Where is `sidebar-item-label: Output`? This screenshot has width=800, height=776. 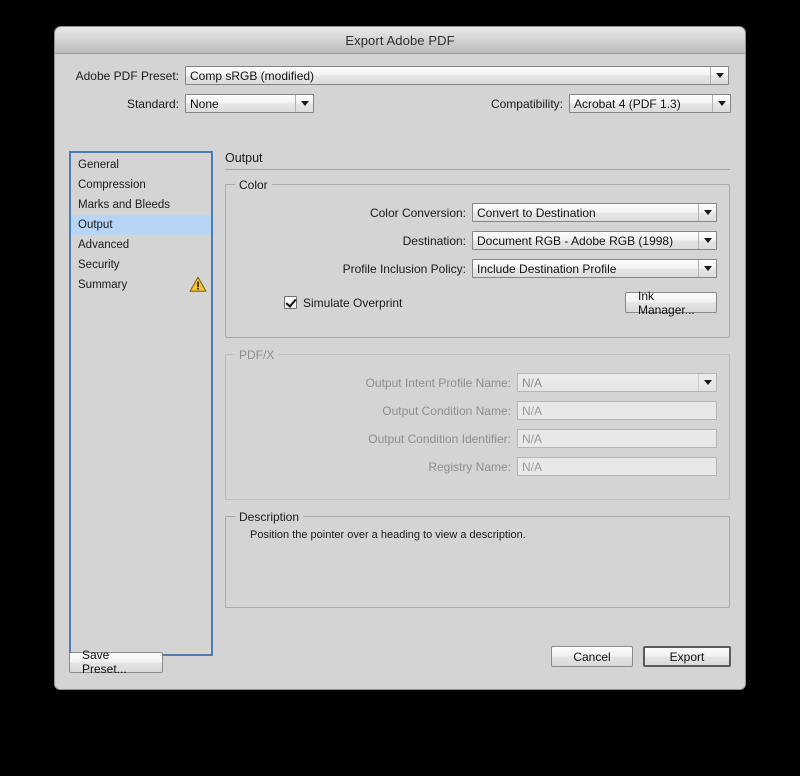 sidebar-item-label: Output is located at coordinates (95, 225).